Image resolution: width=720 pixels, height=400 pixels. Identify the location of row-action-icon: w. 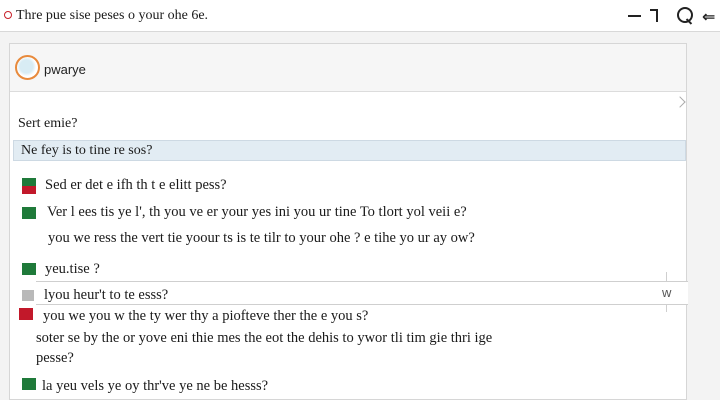
(666, 292).